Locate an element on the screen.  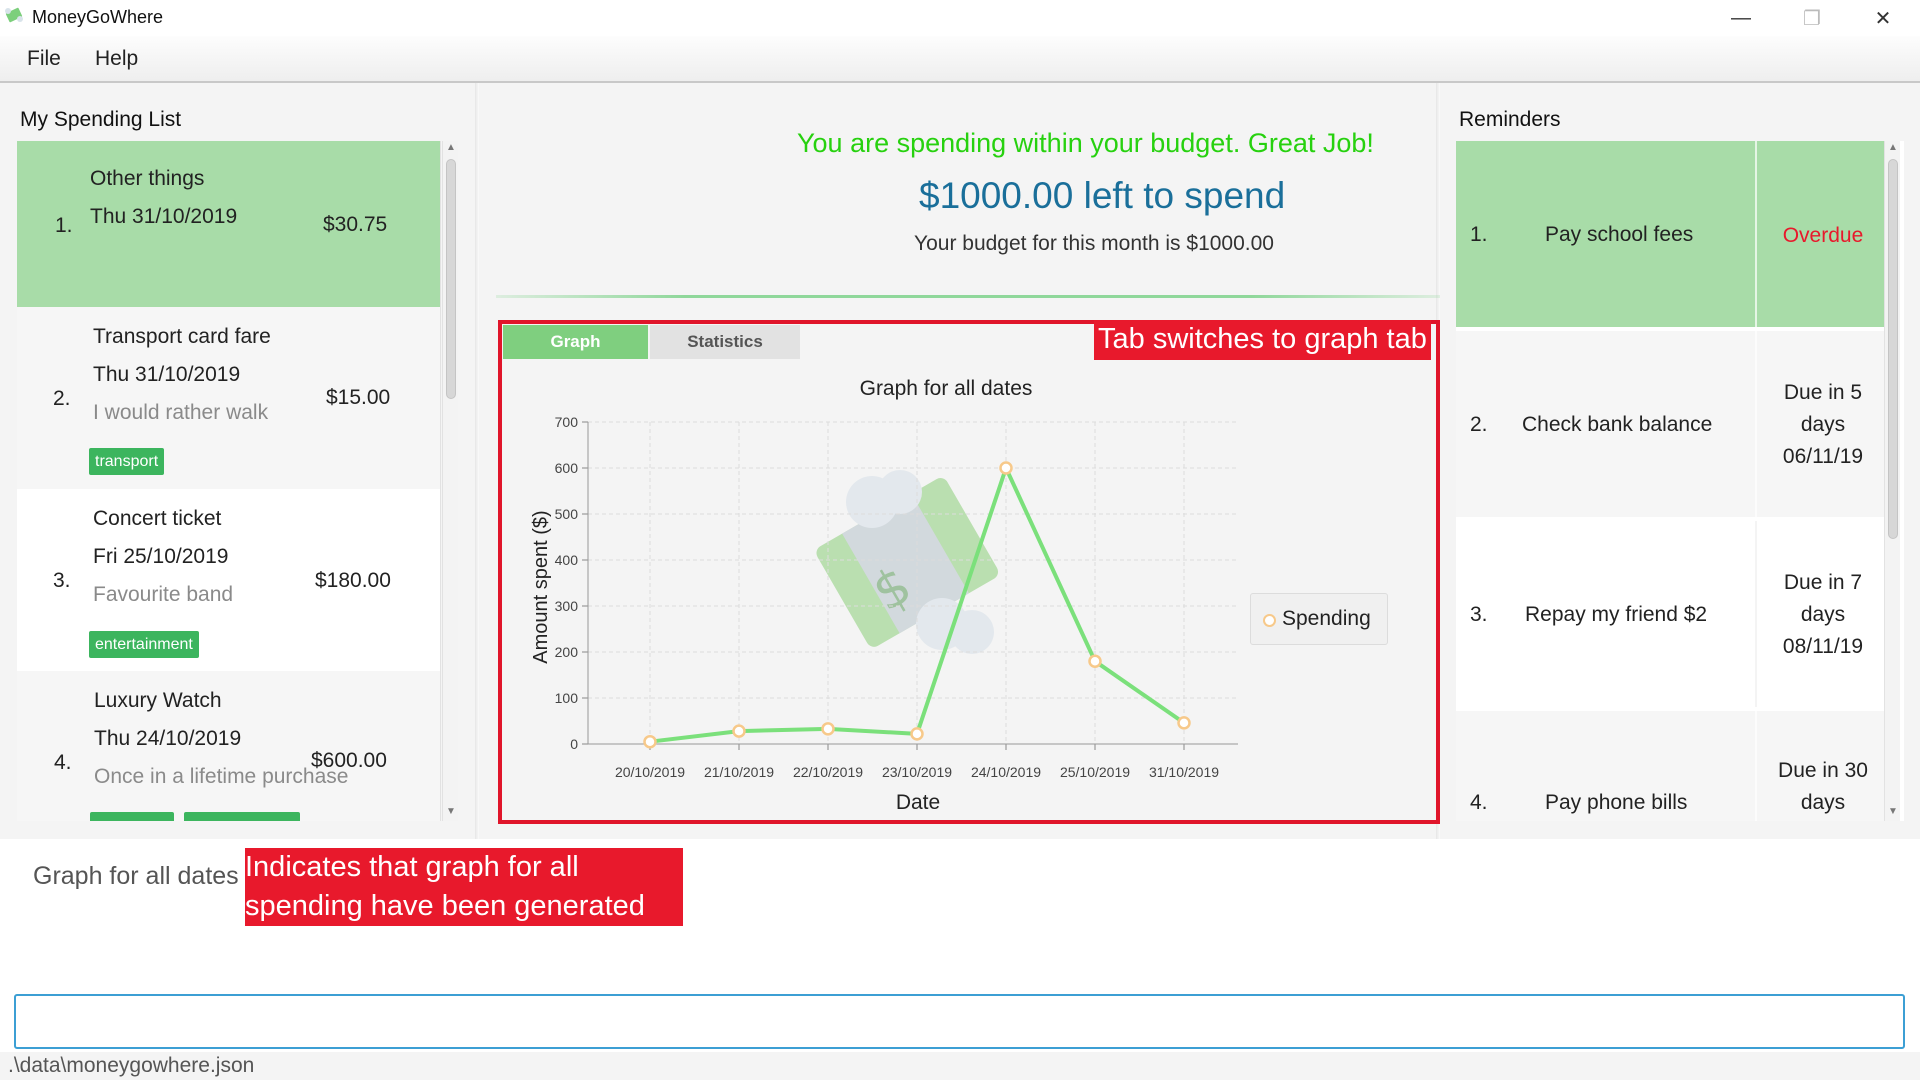
y-tick-label: 600 is located at coordinates (567, 468).